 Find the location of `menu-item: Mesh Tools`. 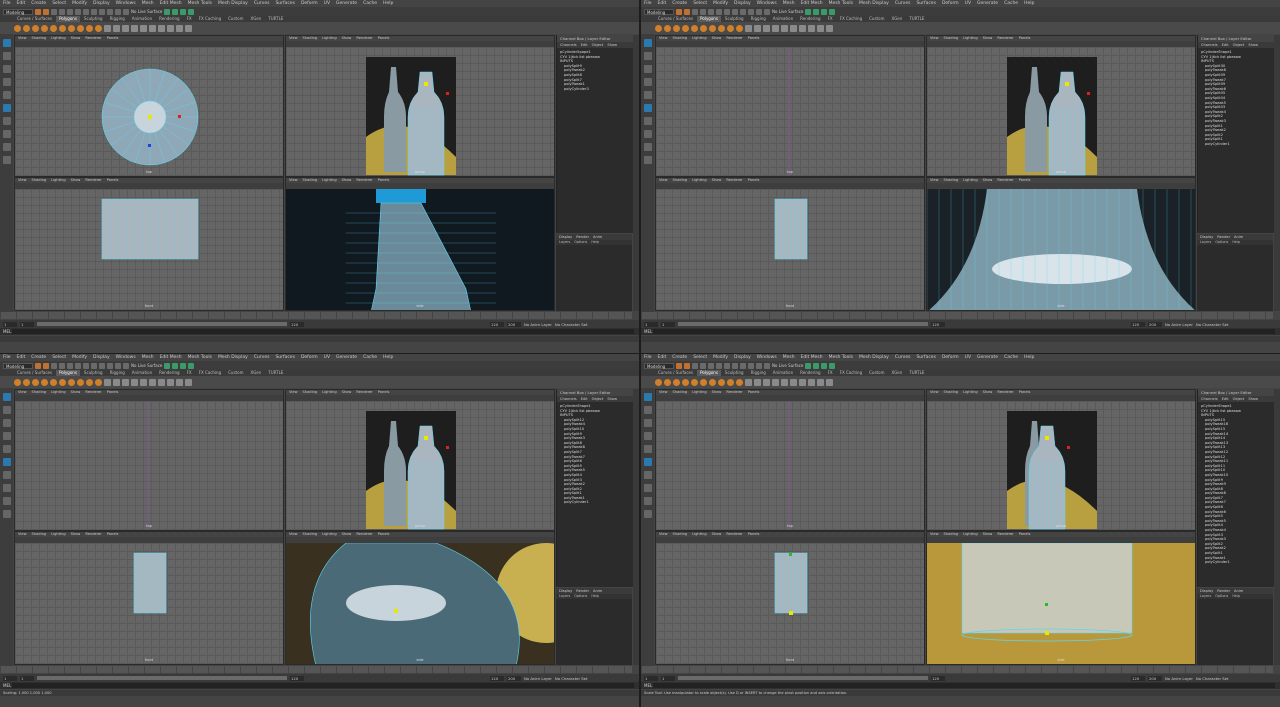

menu-item: Mesh Tools is located at coordinates (200, 357).